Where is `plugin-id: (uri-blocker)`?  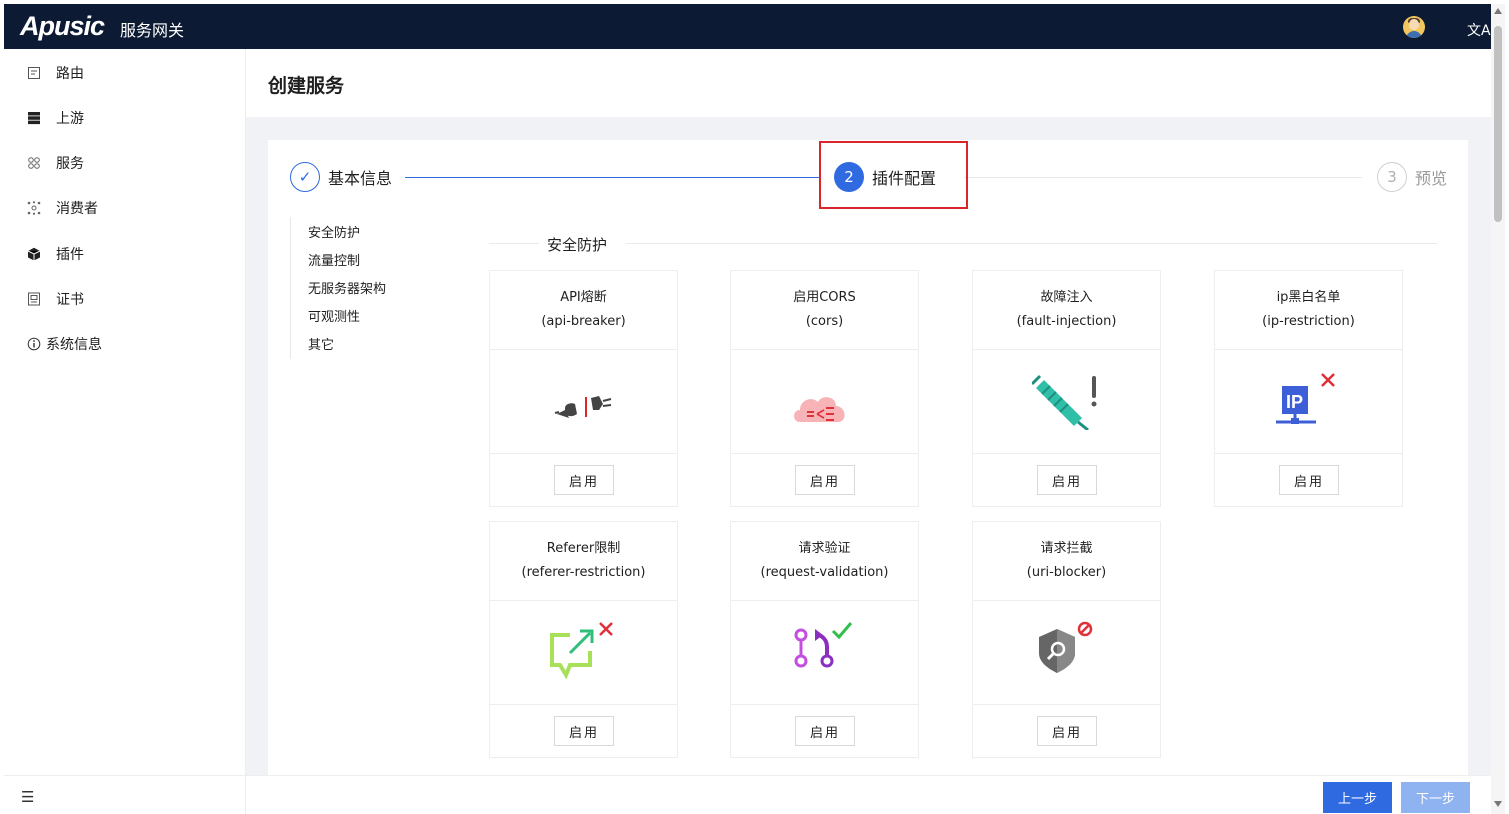
plugin-id: (uri-blocker) is located at coordinates (1066, 572).